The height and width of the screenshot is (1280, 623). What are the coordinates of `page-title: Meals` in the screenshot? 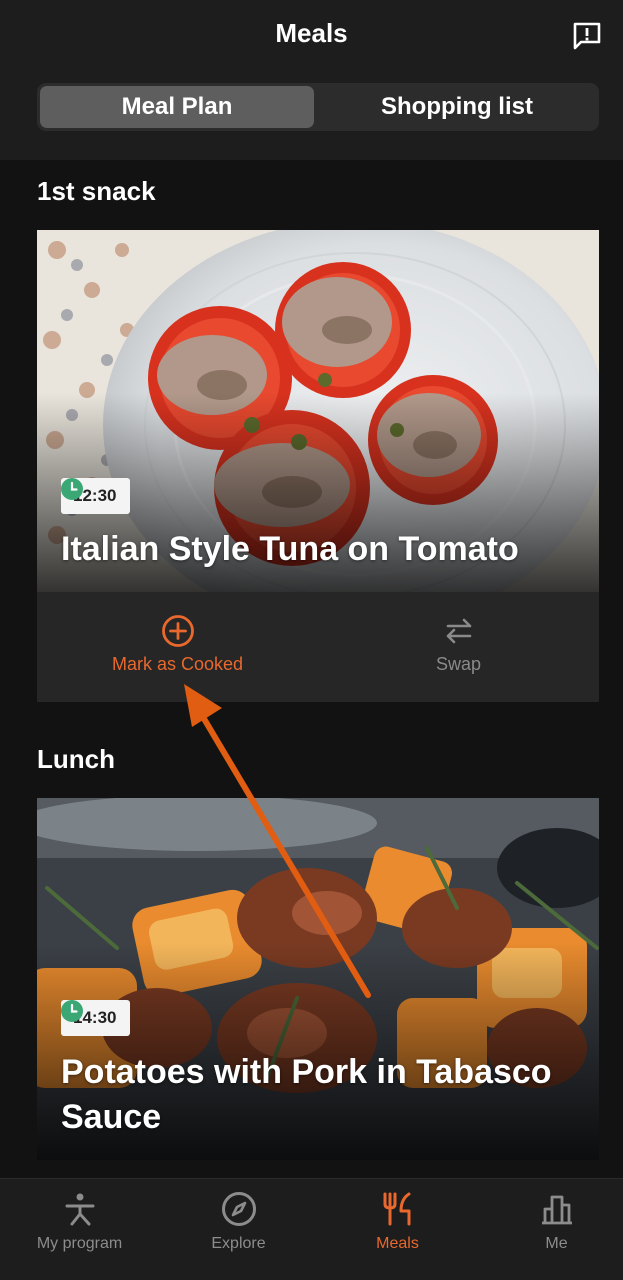 It's located at (311, 33).